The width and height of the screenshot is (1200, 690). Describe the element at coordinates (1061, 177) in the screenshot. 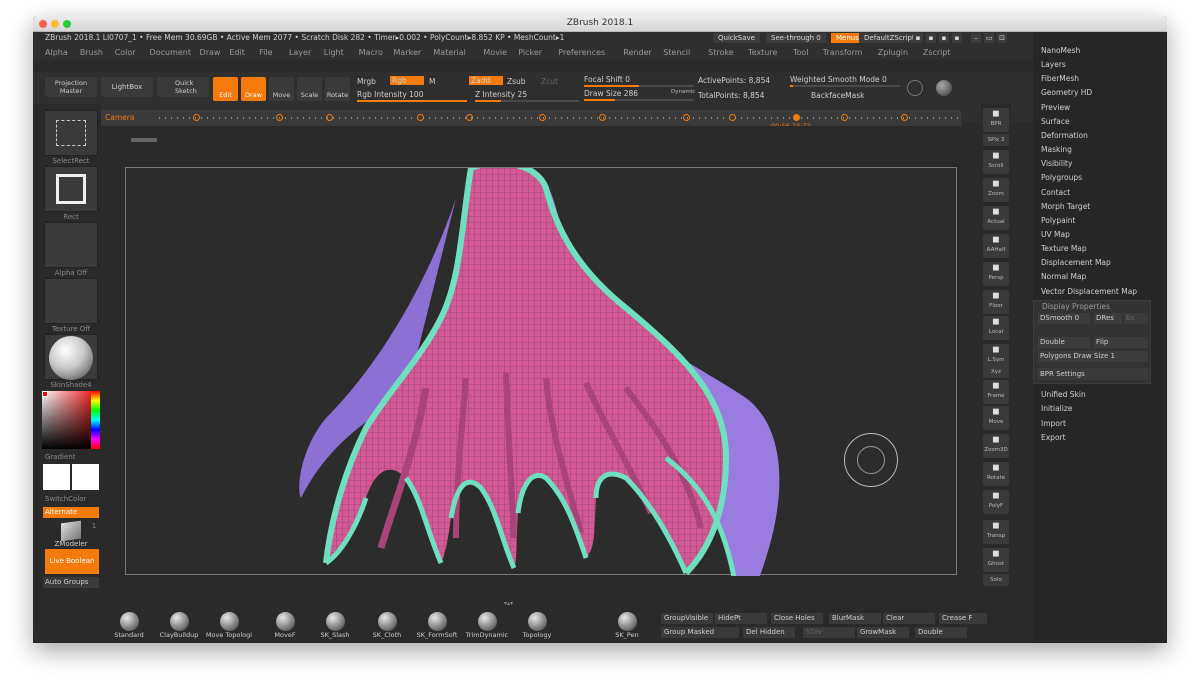

I see `subpalette-polygroups: Polygroups` at that location.